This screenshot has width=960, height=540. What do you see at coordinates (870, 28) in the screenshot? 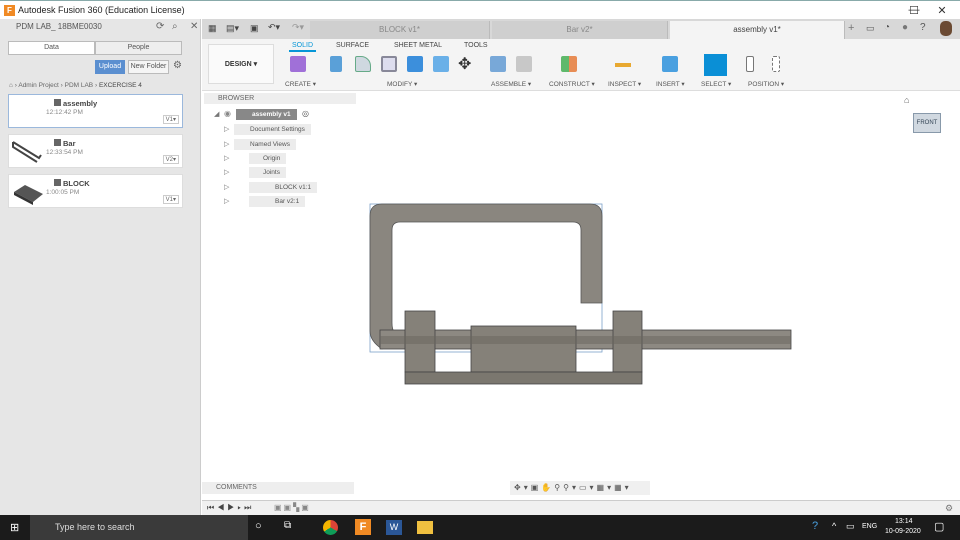
I see `notifications-icon: ▭` at bounding box center [870, 28].